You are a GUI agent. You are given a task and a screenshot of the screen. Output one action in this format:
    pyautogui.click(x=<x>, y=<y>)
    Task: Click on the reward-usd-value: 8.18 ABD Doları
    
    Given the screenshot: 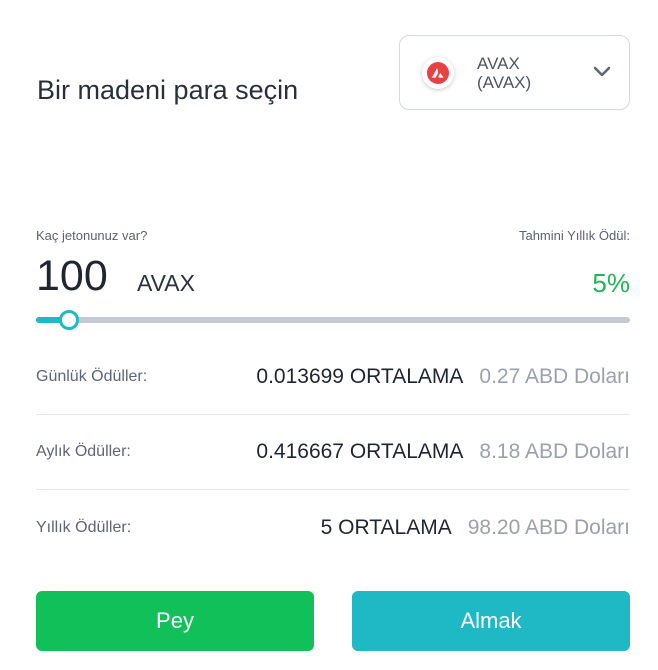 What is the action you would take?
    pyautogui.click(x=554, y=451)
    